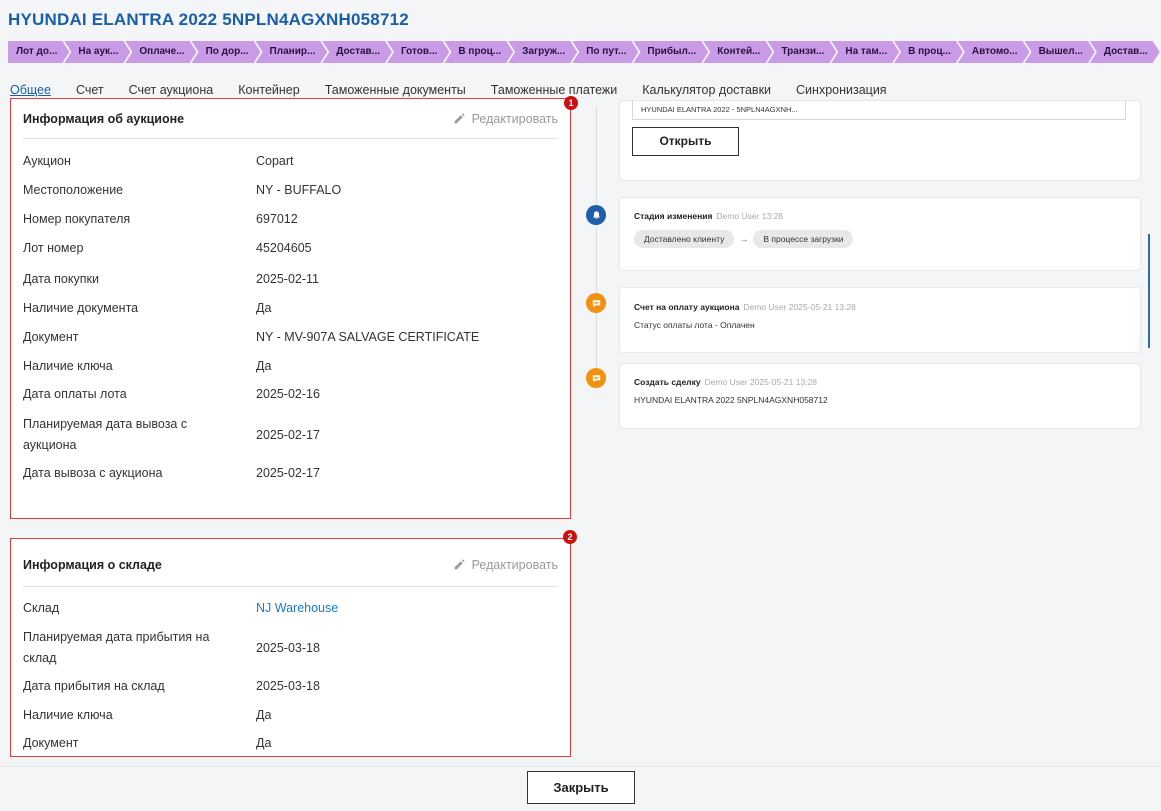 This screenshot has height=811, width=1161. Describe the element at coordinates (75, 394) in the screenshot. I see `info-label: Дата оплаты лота` at that location.